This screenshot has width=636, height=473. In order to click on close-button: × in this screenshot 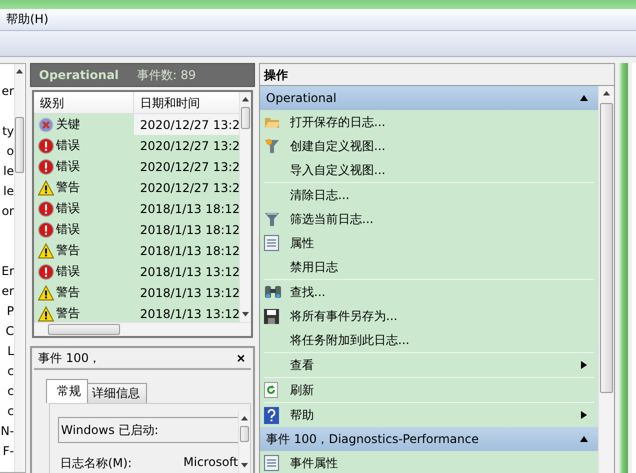, I will do `click(240, 358)`.